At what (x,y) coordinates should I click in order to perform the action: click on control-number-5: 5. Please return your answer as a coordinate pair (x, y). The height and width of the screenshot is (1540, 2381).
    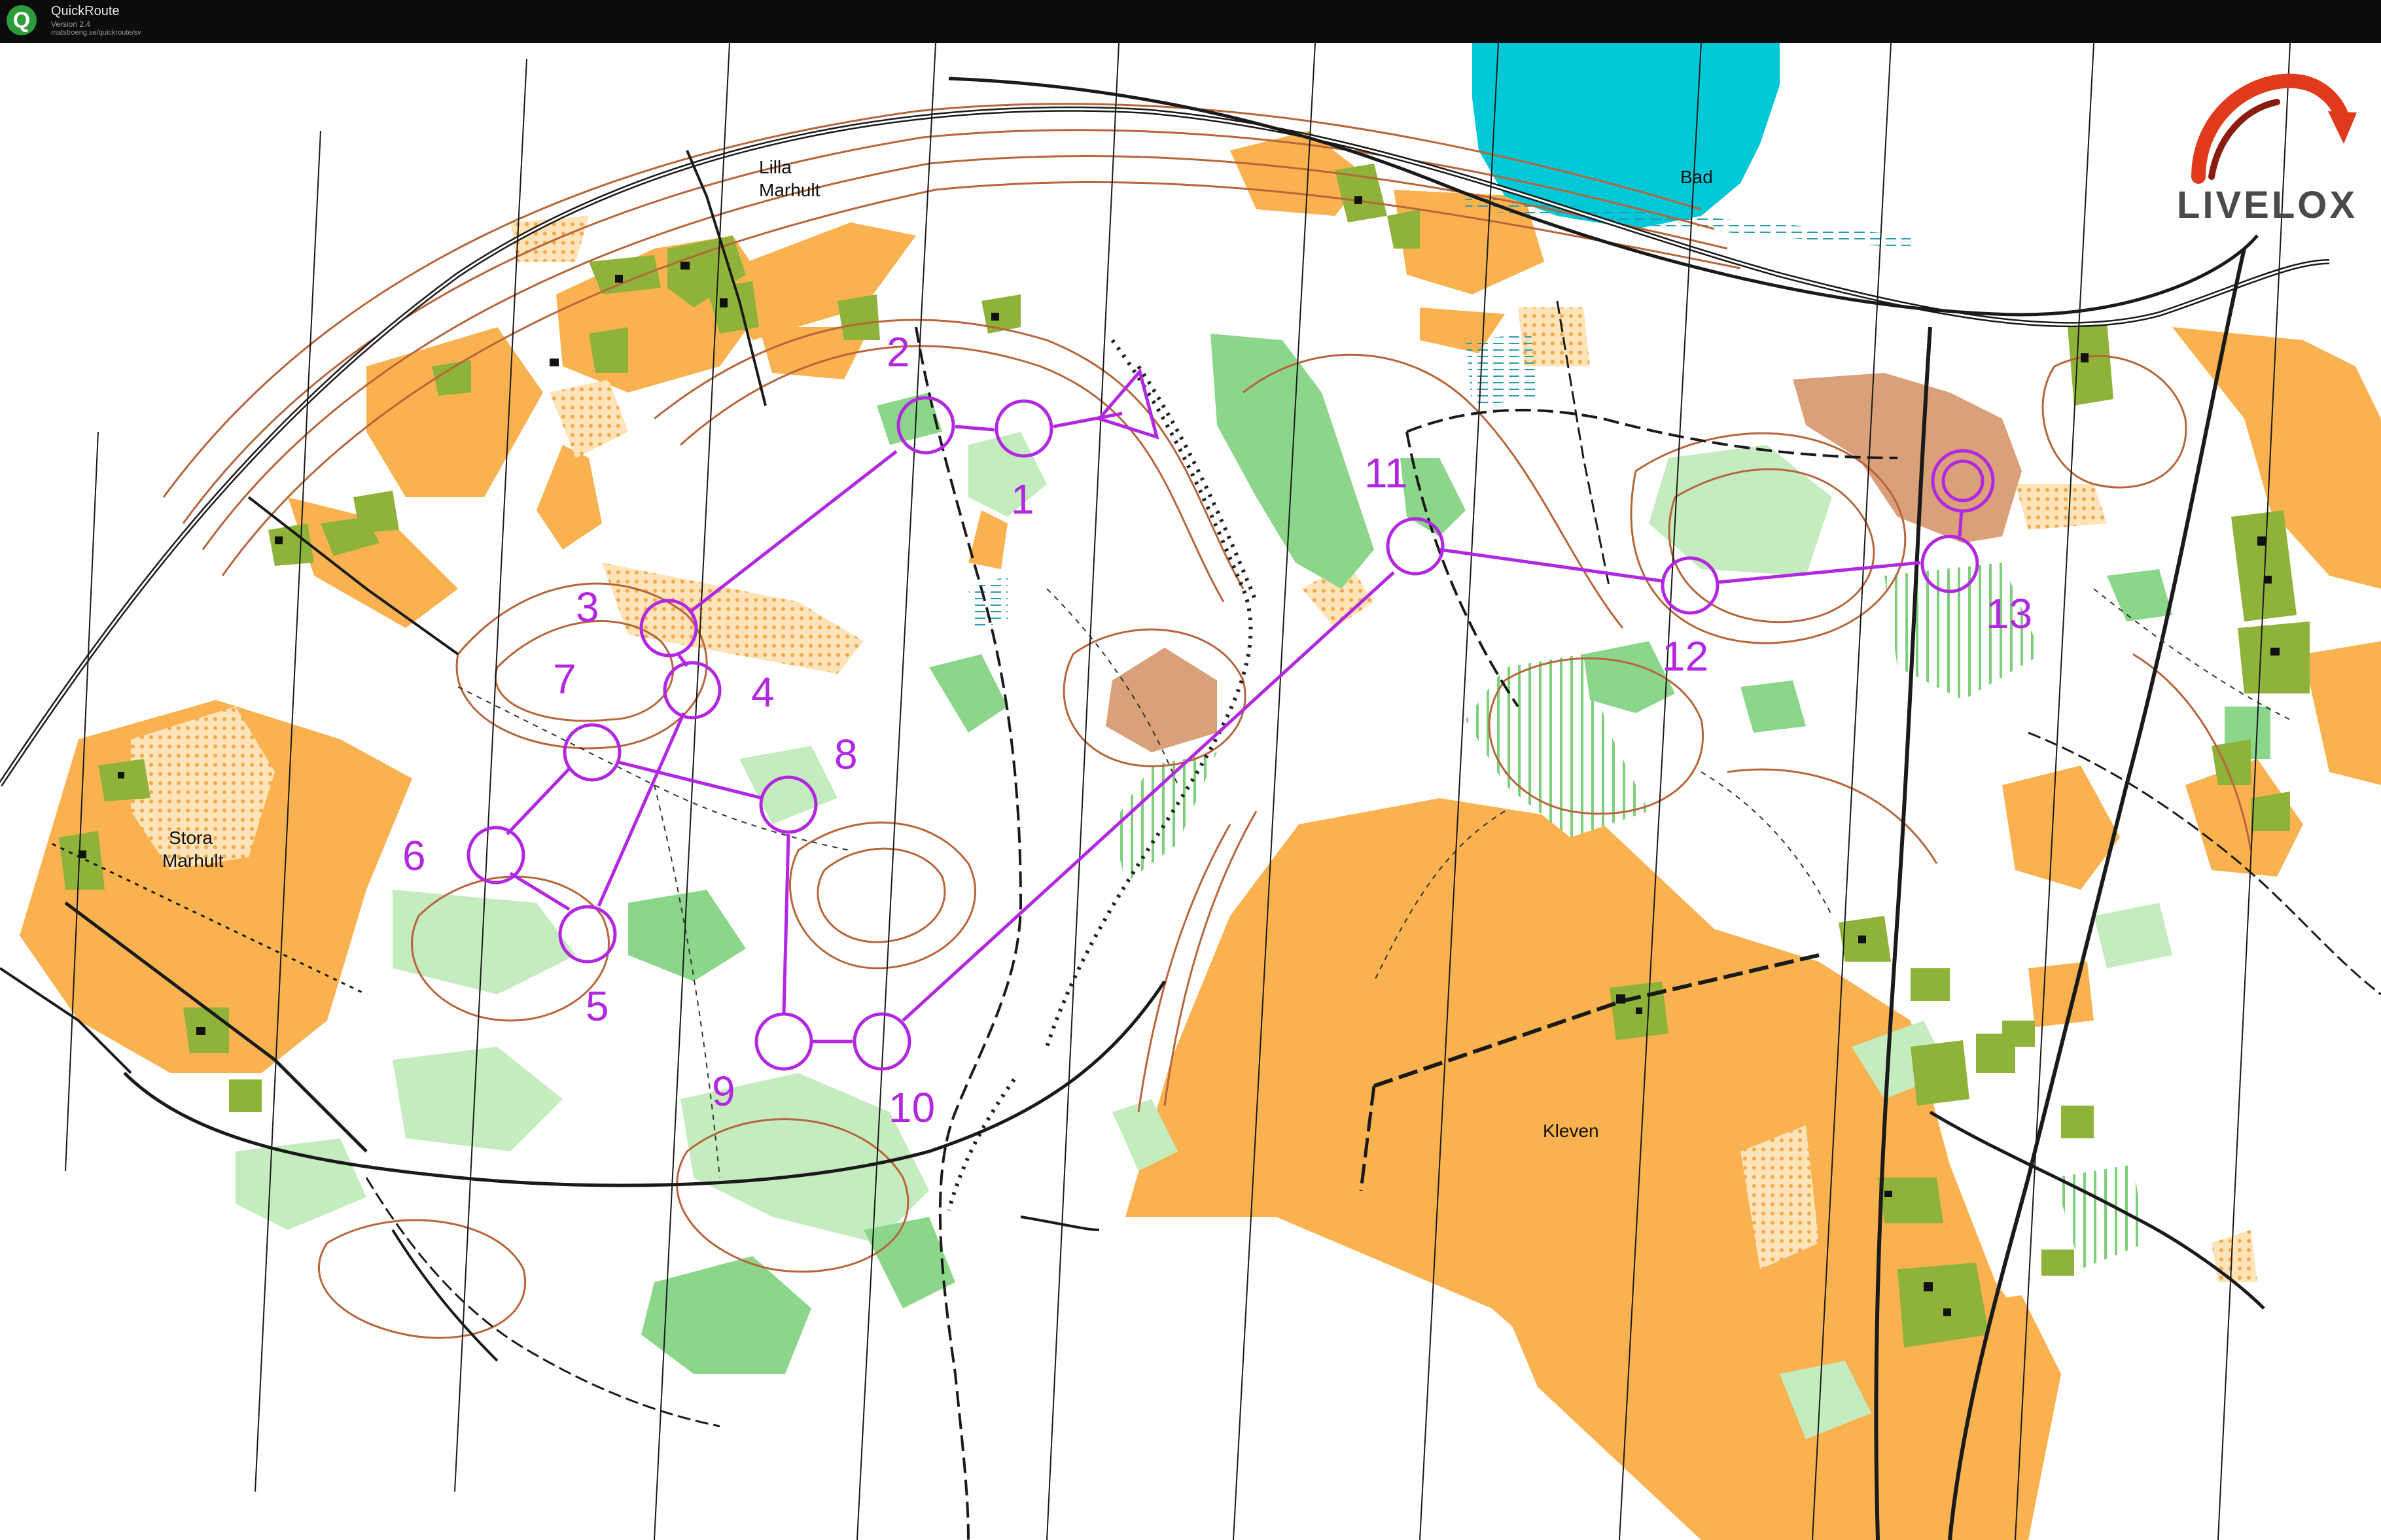
    Looking at the image, I should click on (597, 1006).